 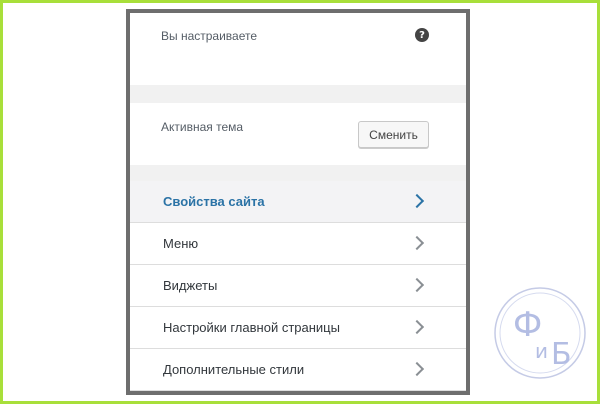 I want to click on menu-item-label: Настройки главной страницы, so click(x=251, y=327).